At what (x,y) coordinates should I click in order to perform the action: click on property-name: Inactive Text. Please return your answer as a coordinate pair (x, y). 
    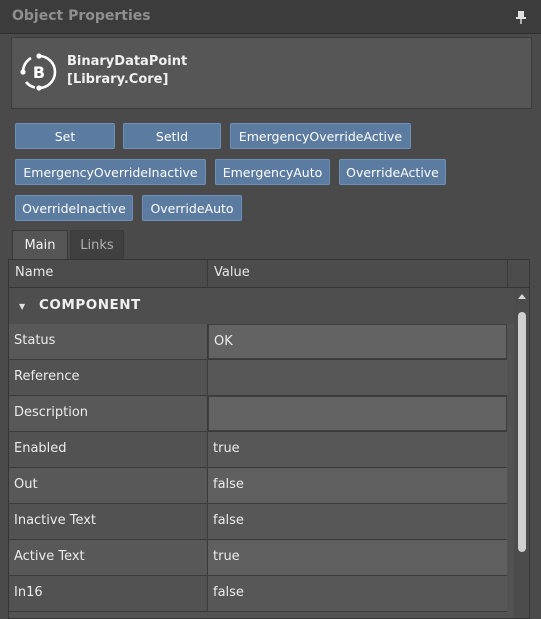
    Looking at the image, I should click on (55, 520).